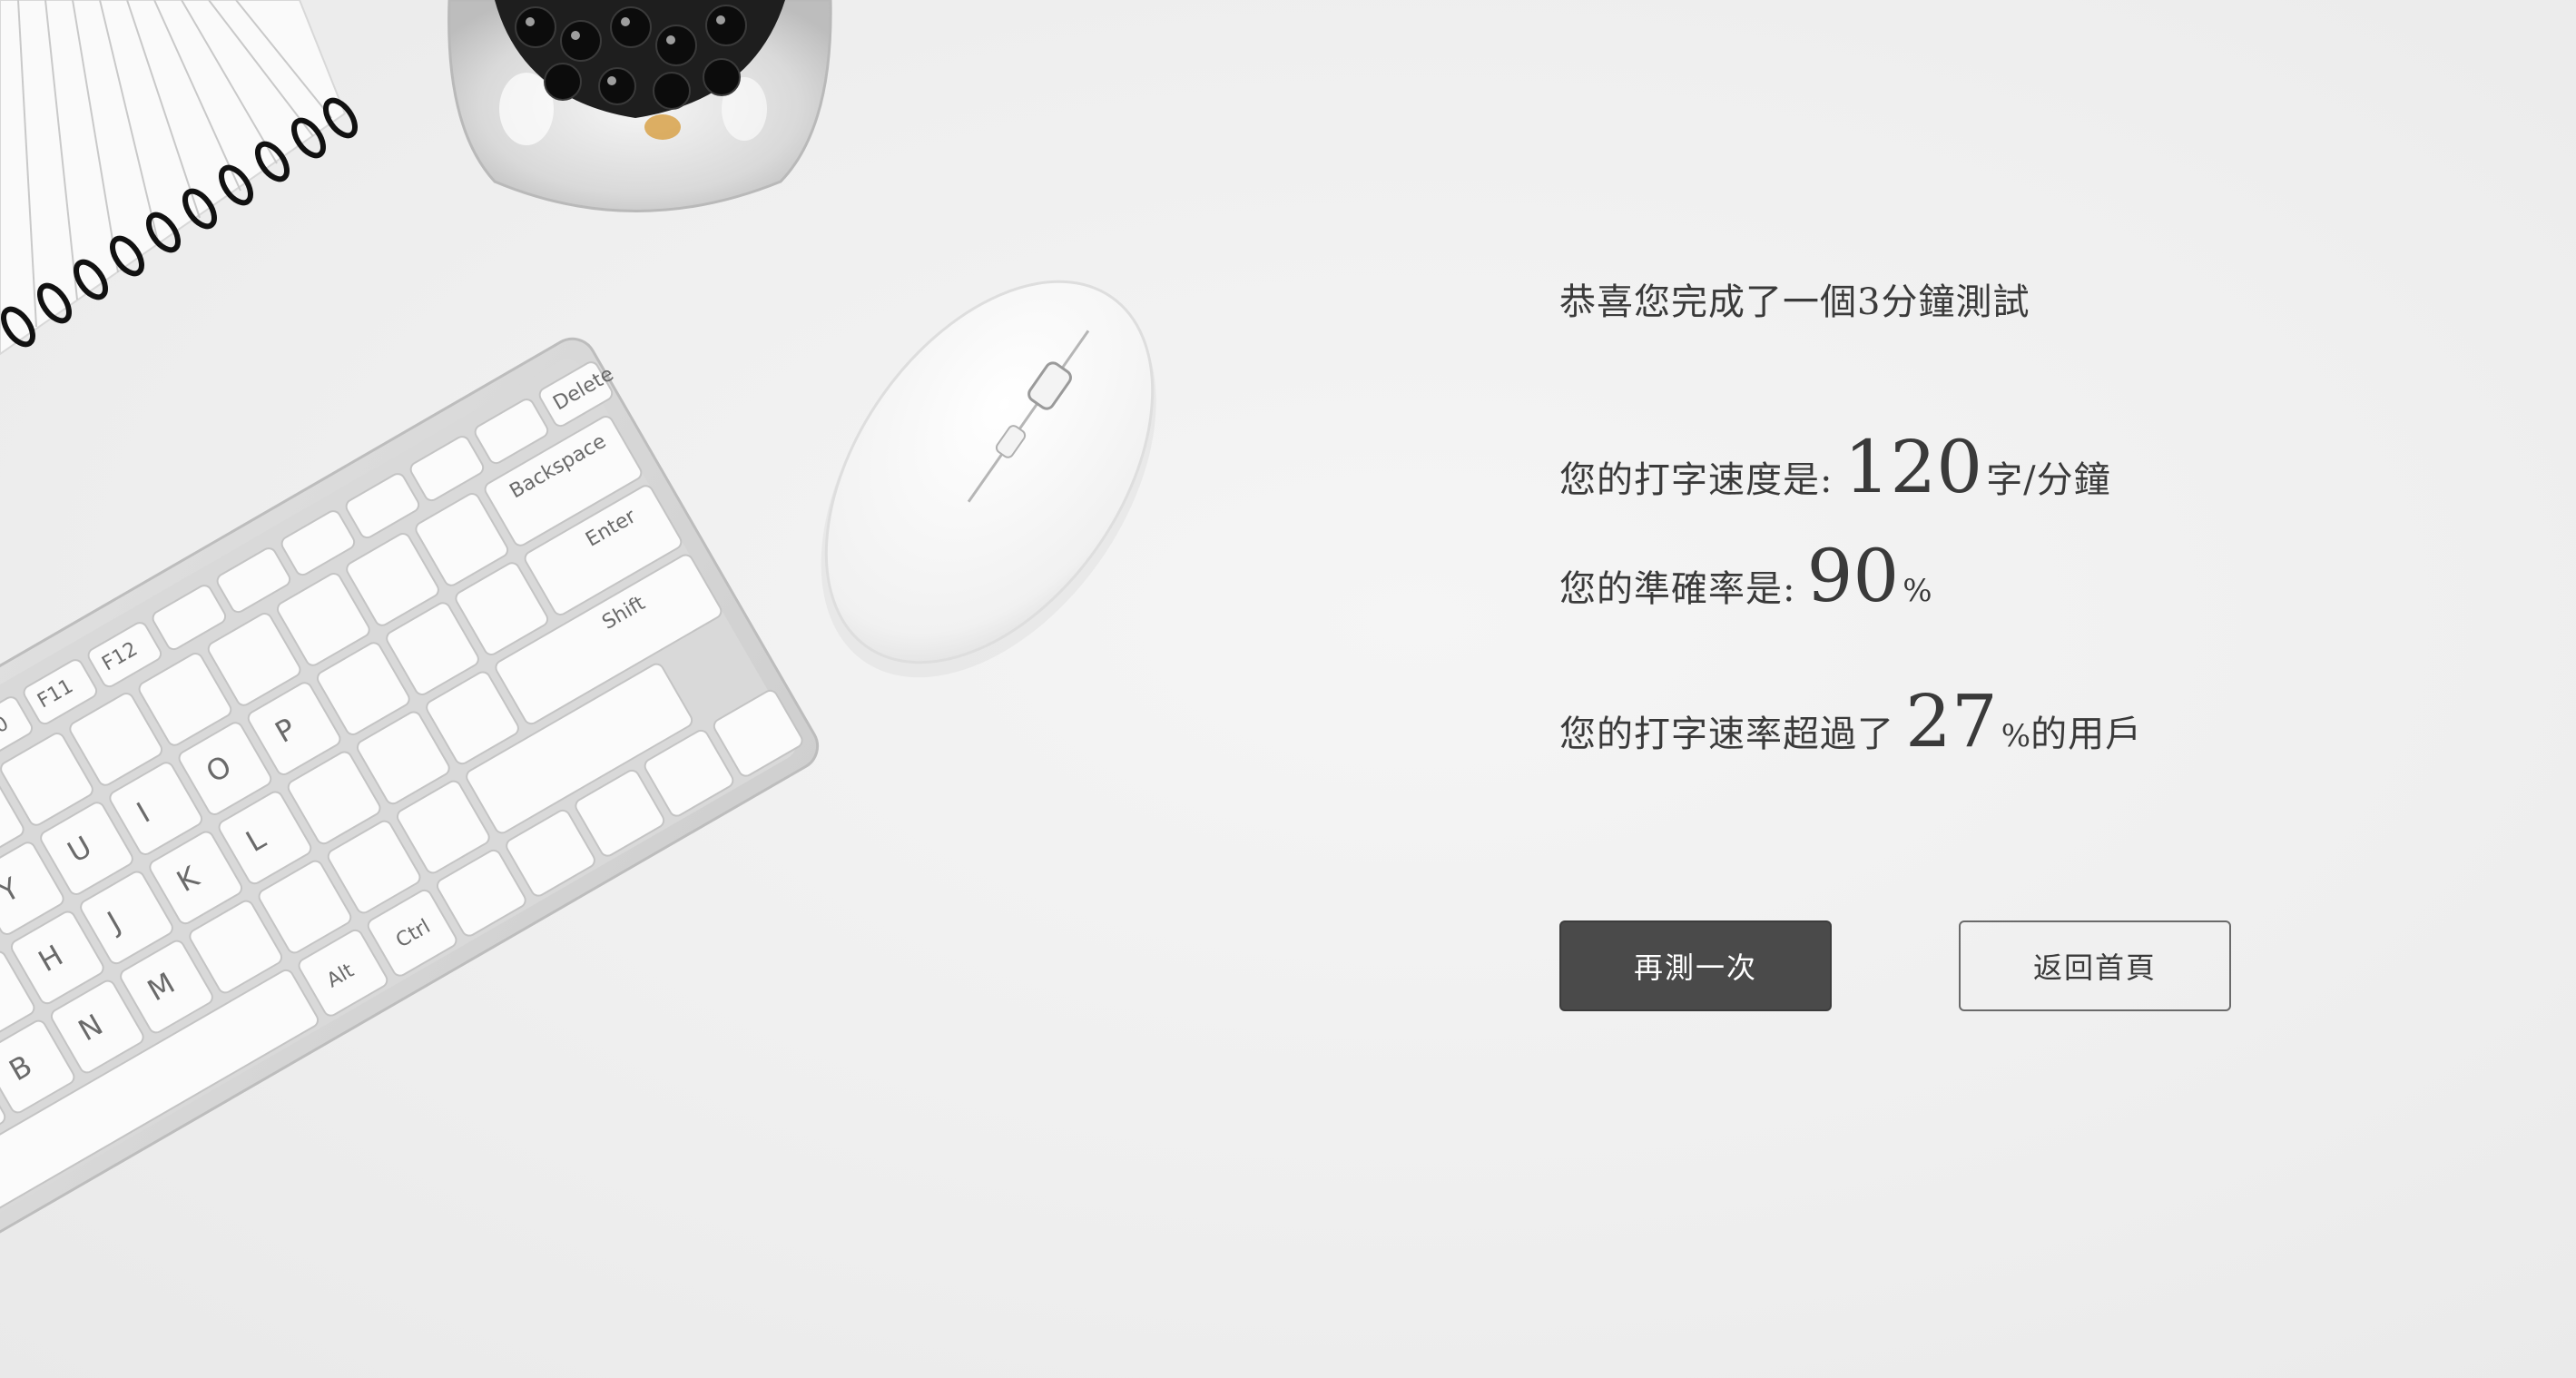 Image resolution: width=2576 pixels, height=1378 pixels. What do you see at coordinates (1835, 467) in the screenshot?
I see `typing-speed-stat: 您的打字速度是: 120 字/分鐘` at bounding box center [1835, 467].